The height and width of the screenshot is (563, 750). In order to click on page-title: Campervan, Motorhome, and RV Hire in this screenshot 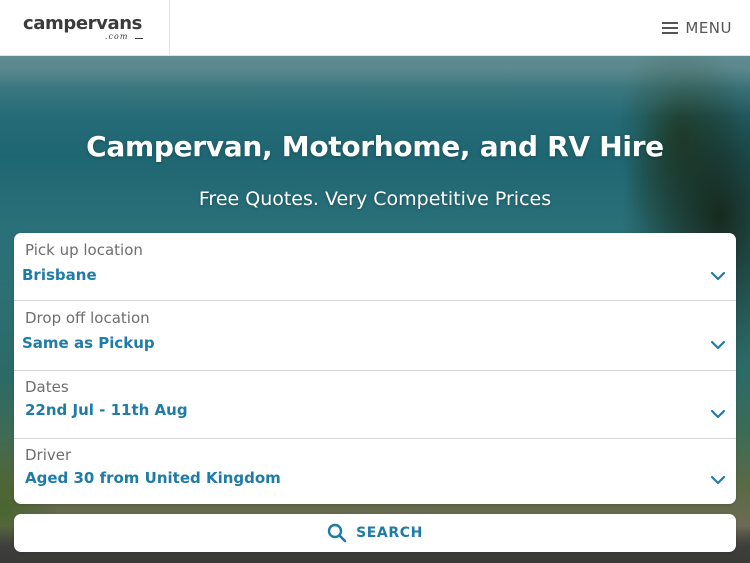, I will do `click(375, 146)`.